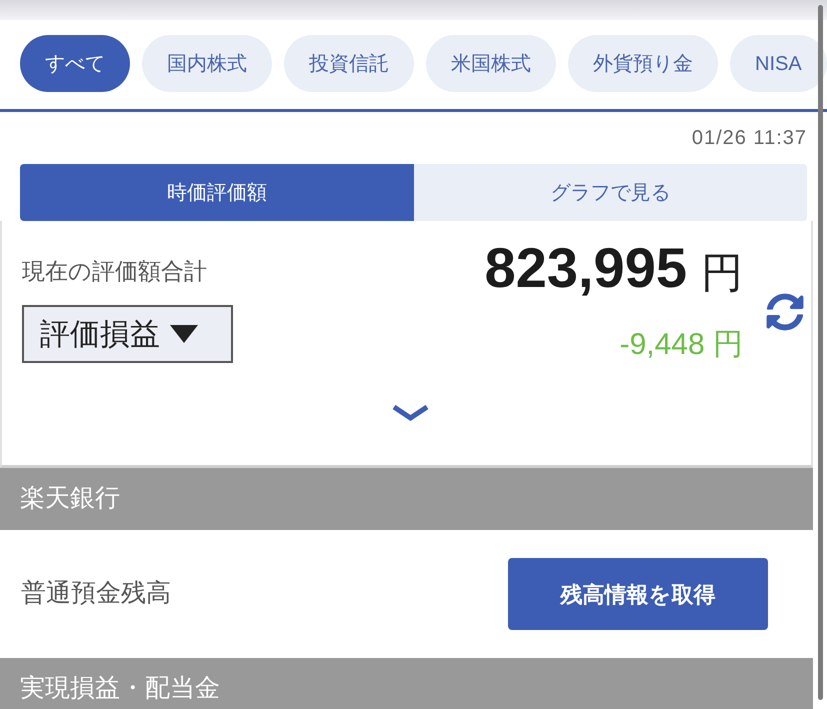  Describe the element at coordinates (410, 413) in the screenshot. I see `chevron-down-icon` at that location.